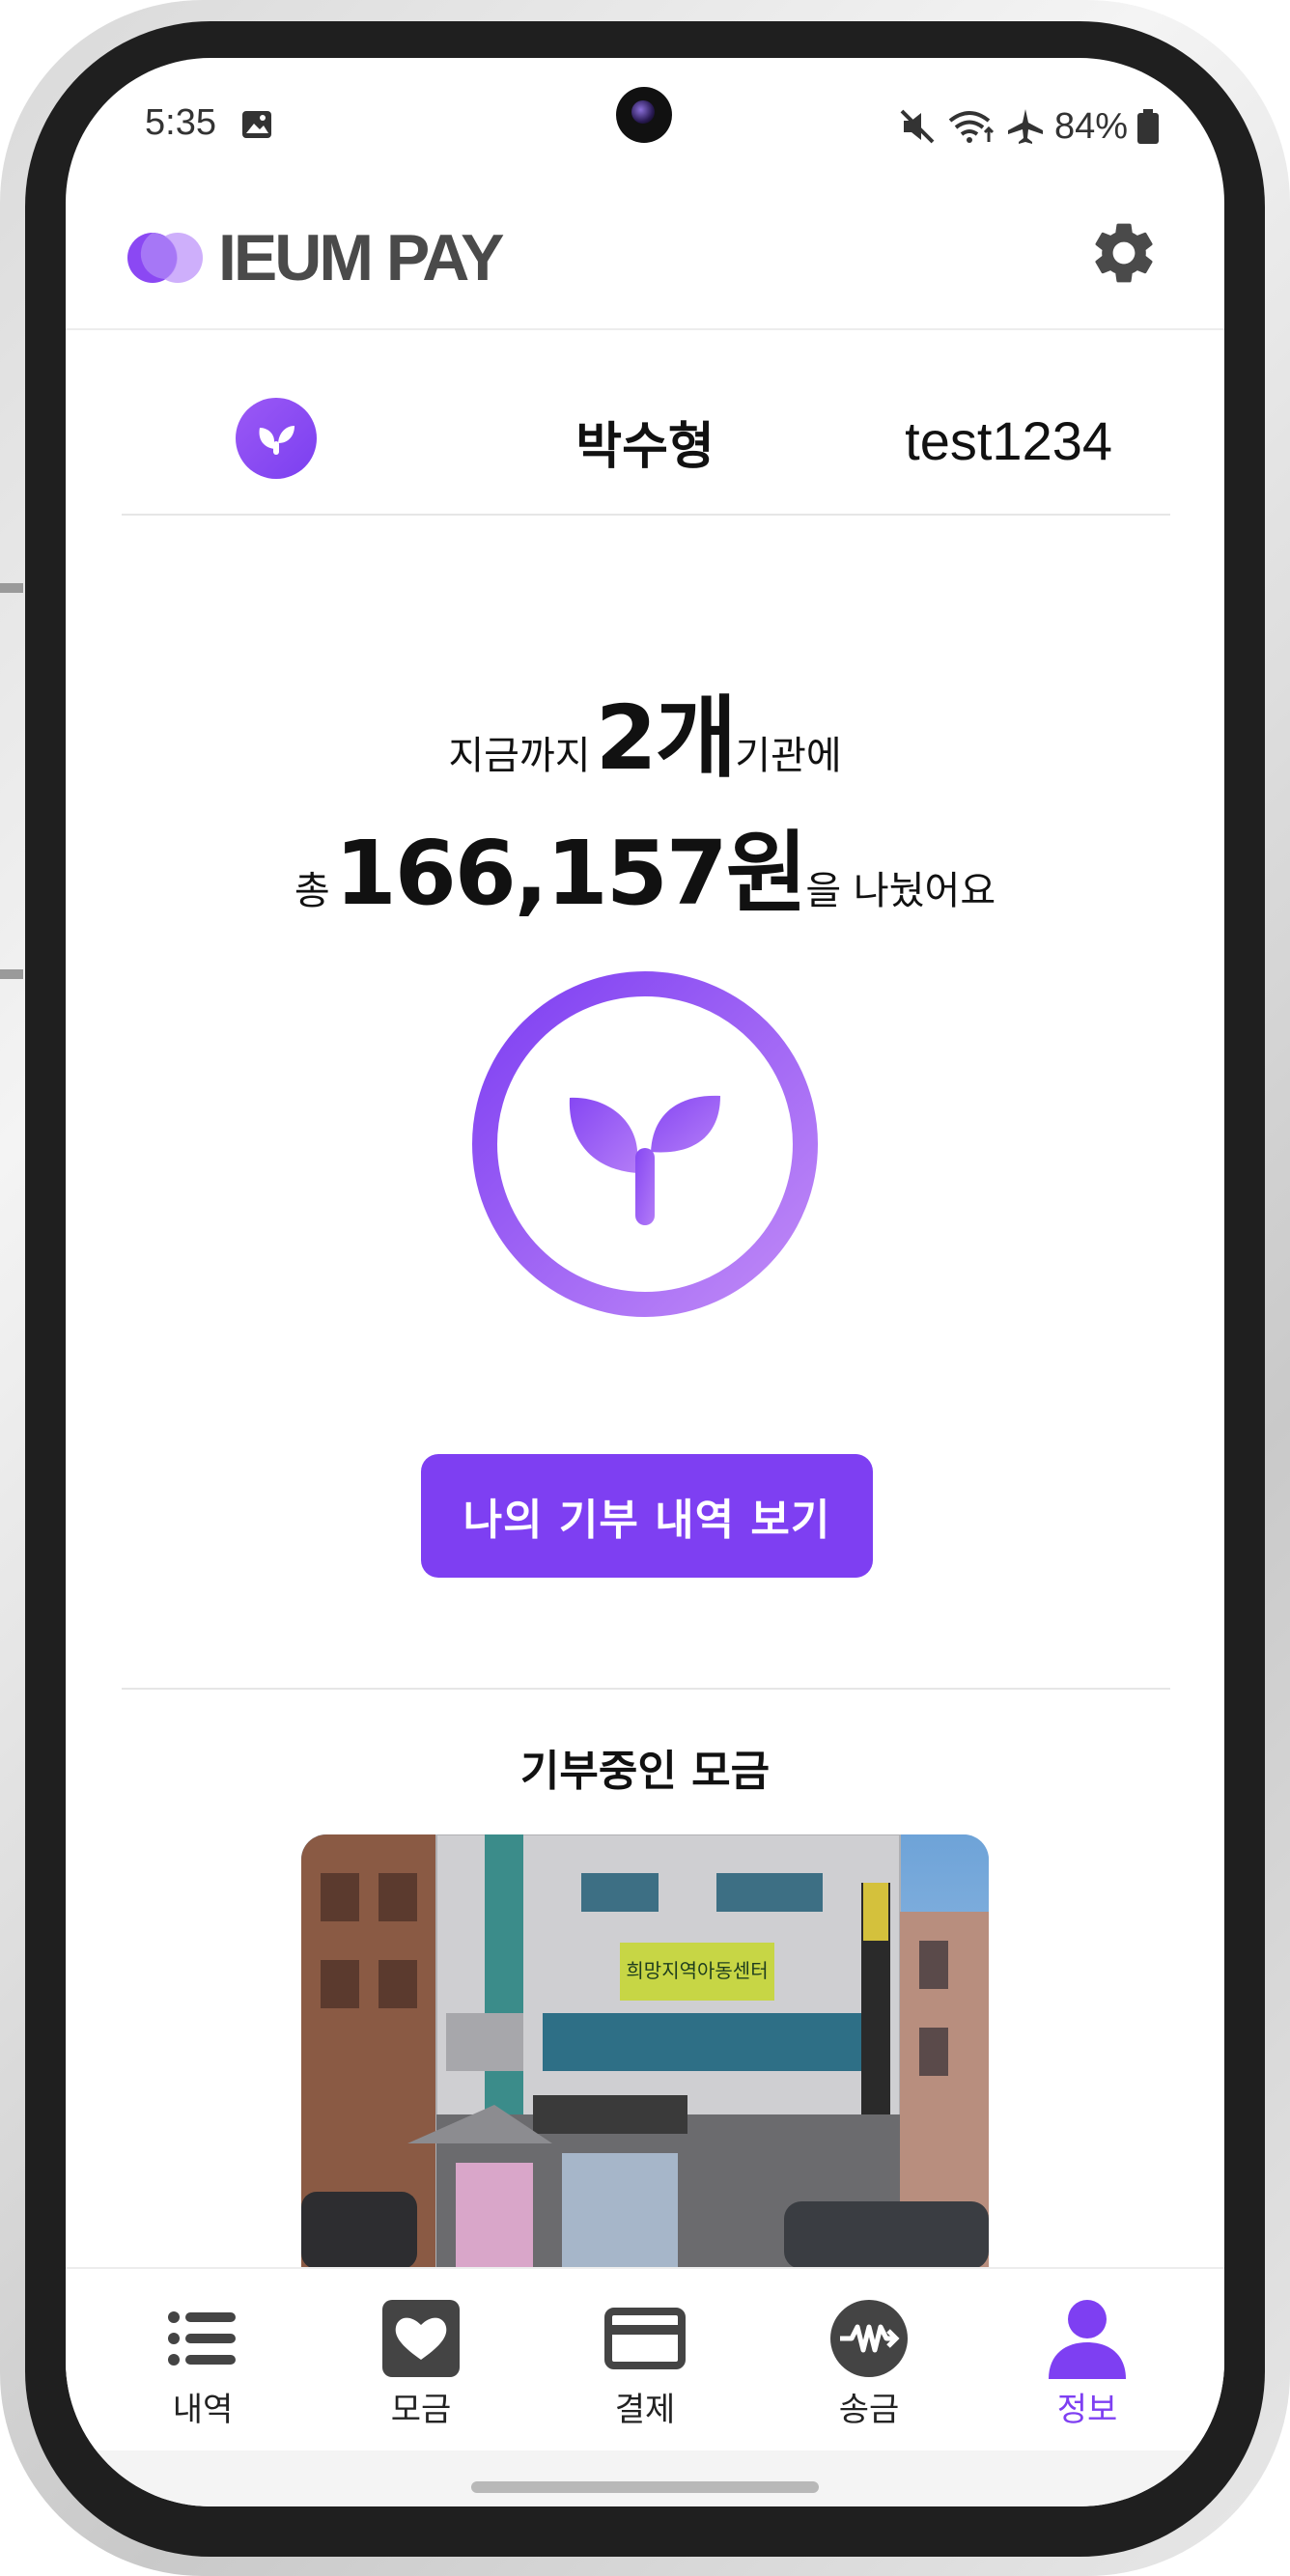 The width and height of the screenshot is (1290, 2576). What do you see at coordinates (1148, 127) in the screenshot?
I see `battery-icon` at bounding box center [1148, 127].